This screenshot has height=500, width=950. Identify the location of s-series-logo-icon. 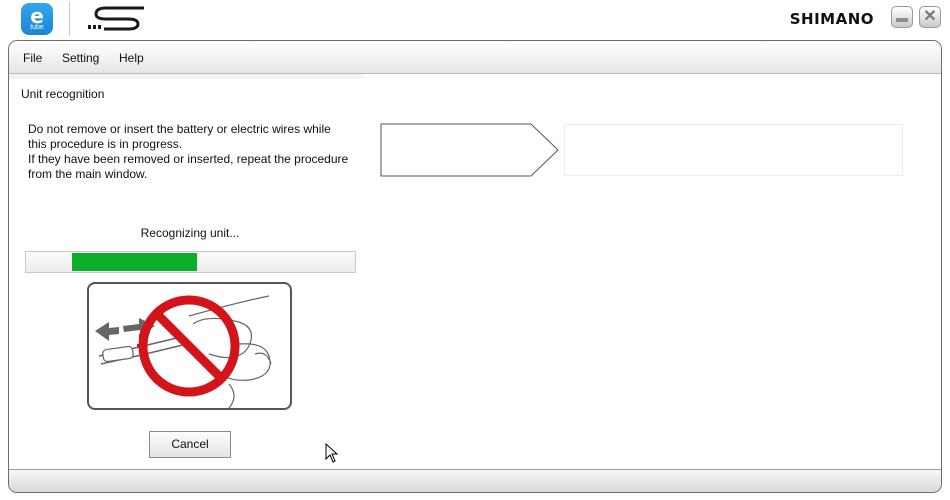
(116, 18).